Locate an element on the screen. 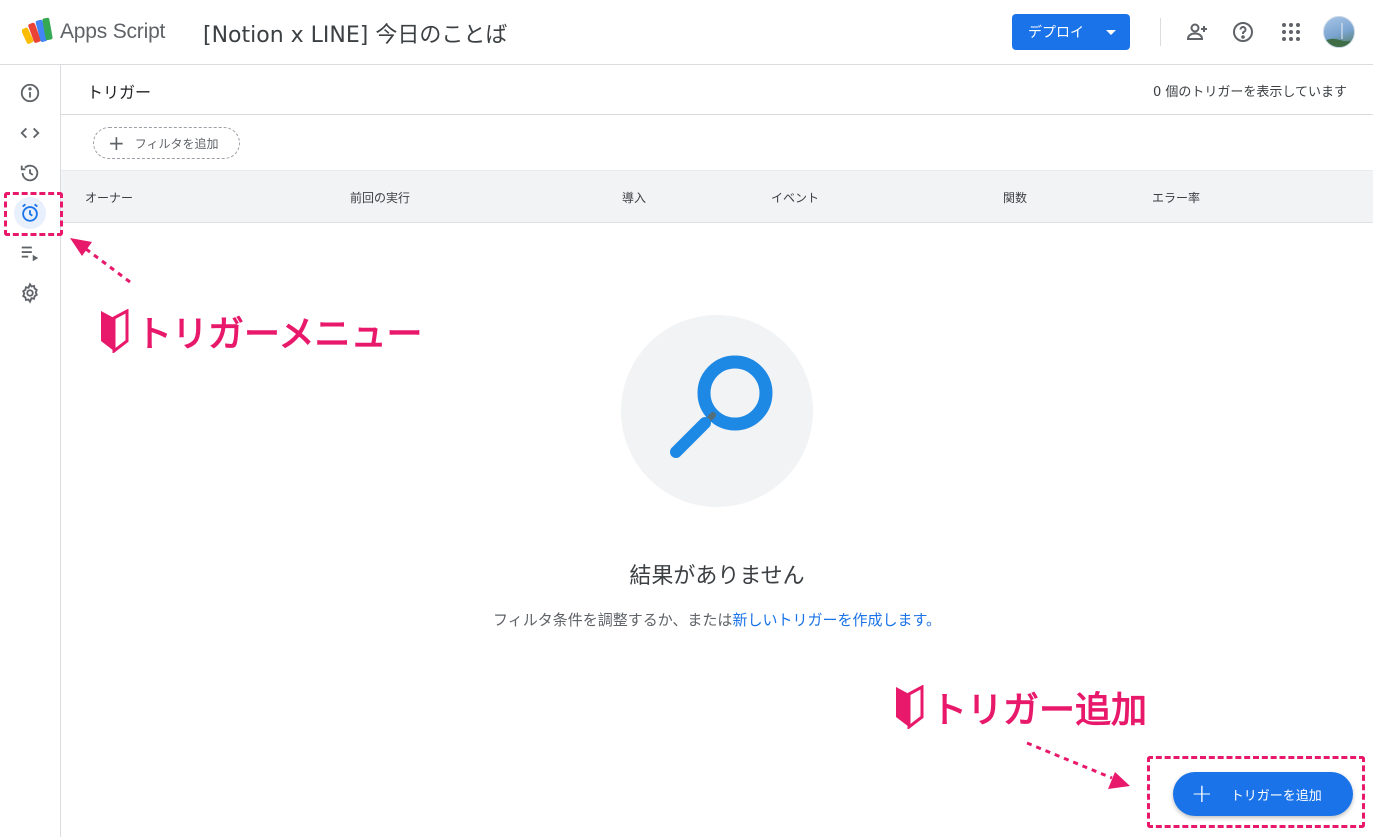  add-person-icon is located at coordinates (1196, 31).